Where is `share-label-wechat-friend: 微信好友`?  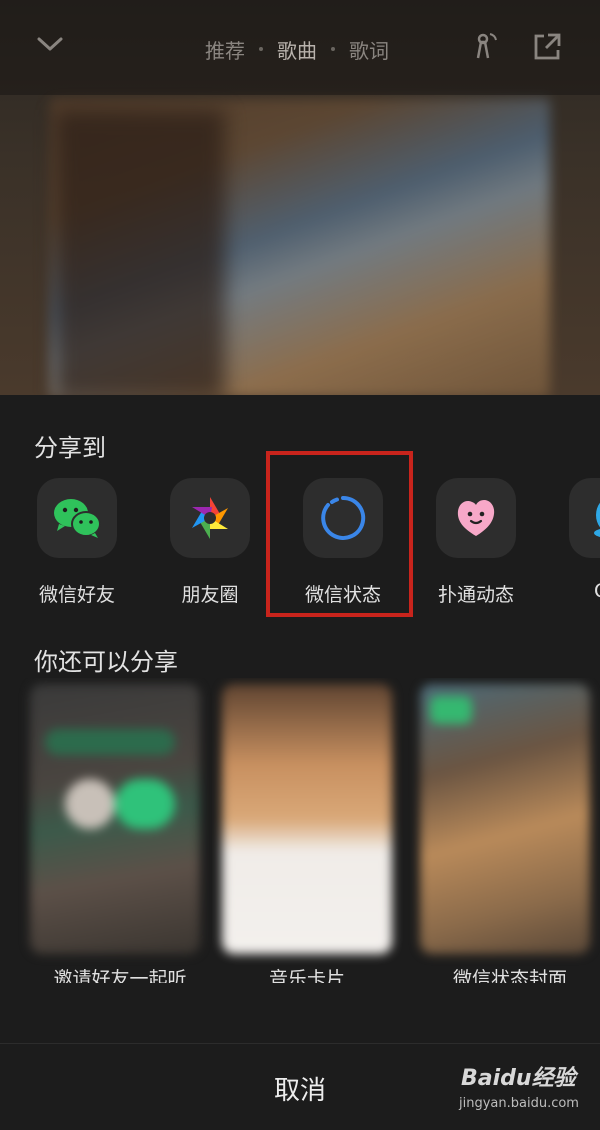
share-label-wechat-friend: 微信好友 is located at coordinates (76, 595).